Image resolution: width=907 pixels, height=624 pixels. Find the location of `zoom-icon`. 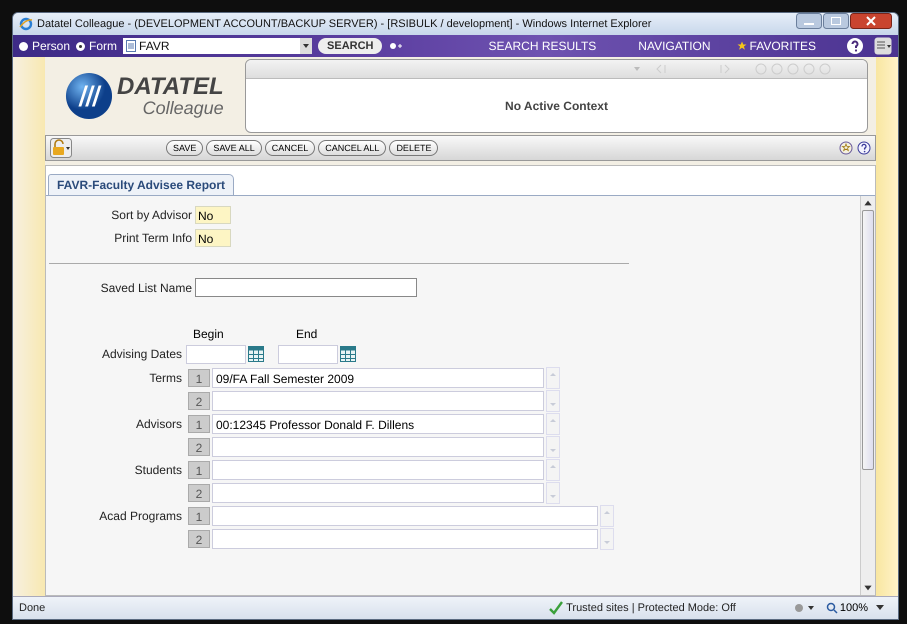

zoom-icon is located at coordinates (832, 608).